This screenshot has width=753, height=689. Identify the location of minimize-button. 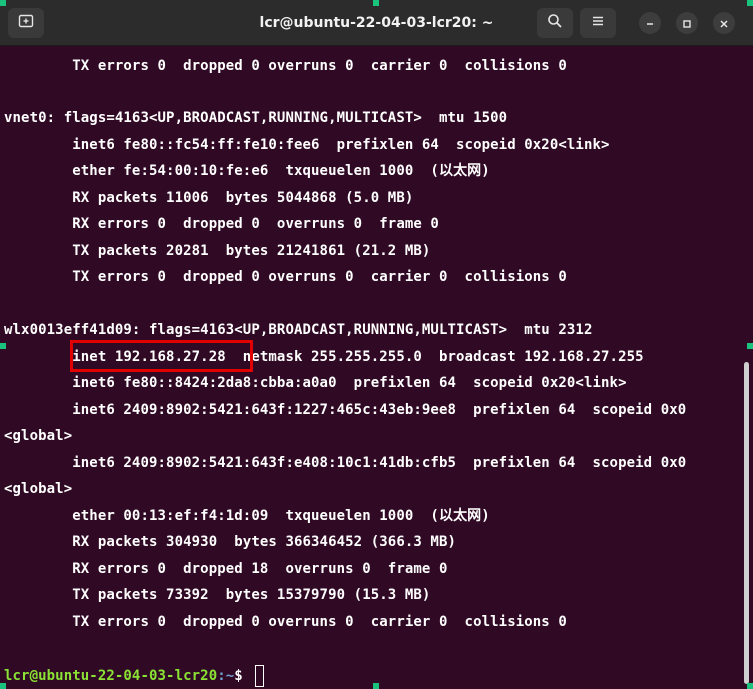
(650, 23).